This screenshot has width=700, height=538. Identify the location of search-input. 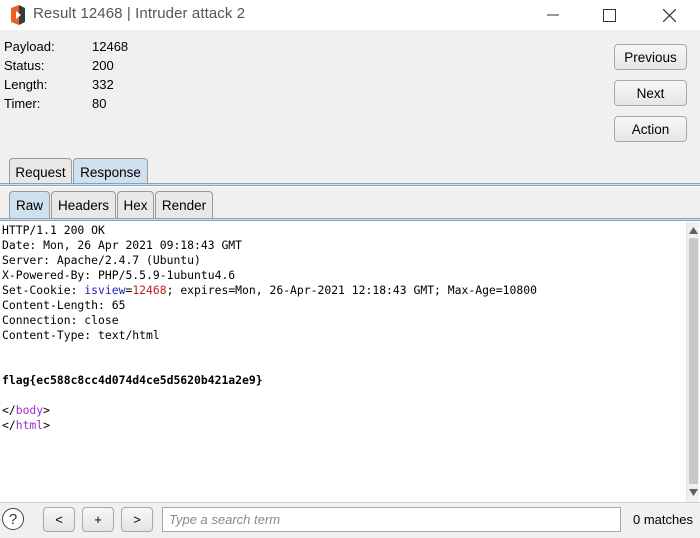
(391, 519).